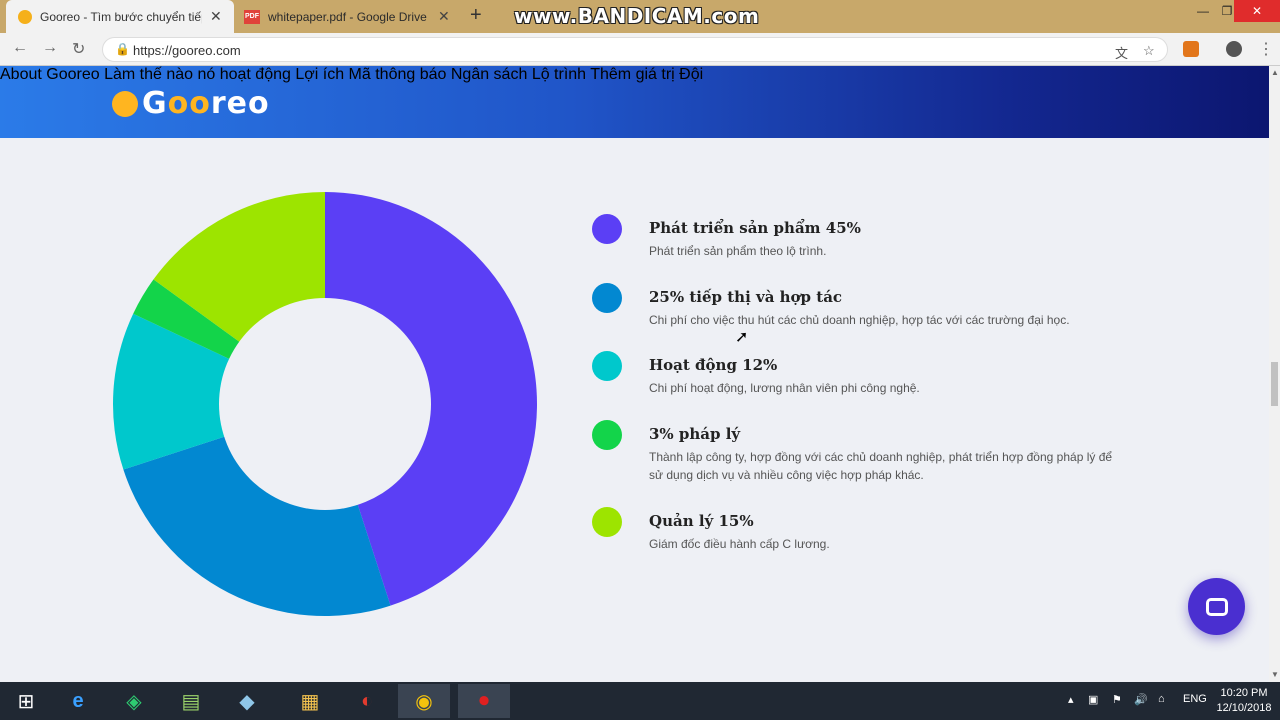 Image resolution: width=1280 pixels, height=720 pixels. I want to click on taskbar-foxit-reader: ◐, so click(367, 701).